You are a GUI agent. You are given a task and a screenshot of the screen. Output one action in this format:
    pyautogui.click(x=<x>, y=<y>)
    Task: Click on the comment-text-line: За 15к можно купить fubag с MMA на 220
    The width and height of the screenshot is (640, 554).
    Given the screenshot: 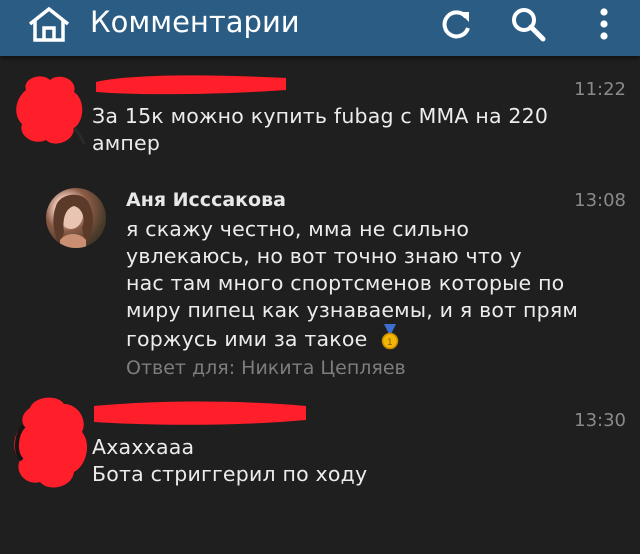 What is the action you would take?
    pyautogui.click(x=320, y=116)
    